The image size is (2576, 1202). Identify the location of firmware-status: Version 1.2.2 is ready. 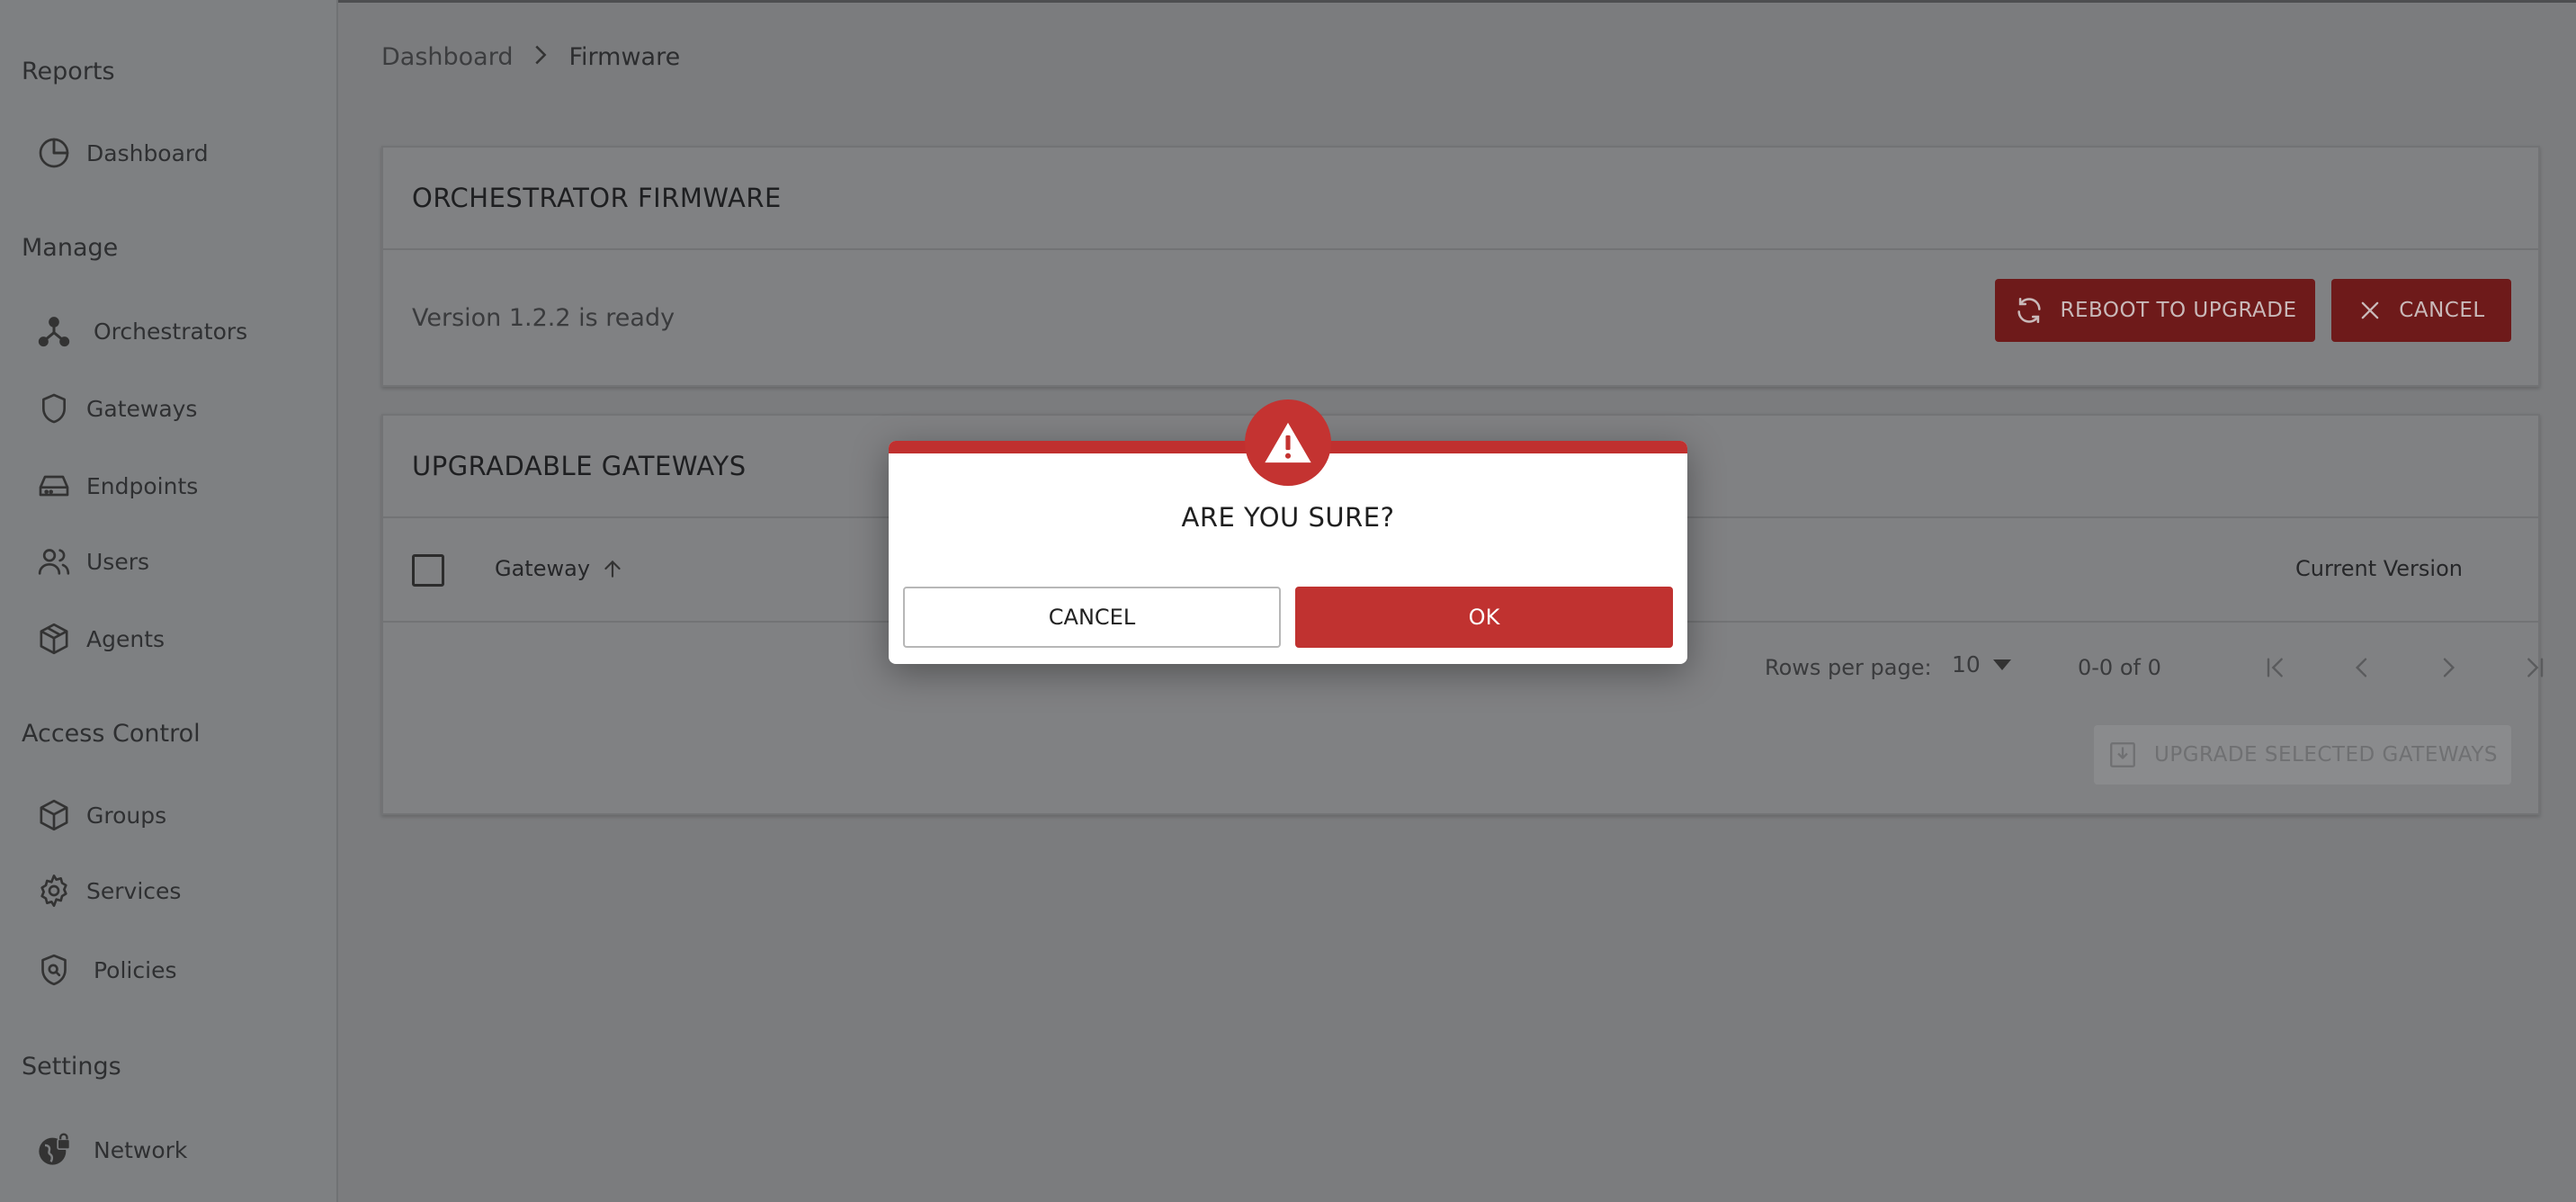
(543, 317).